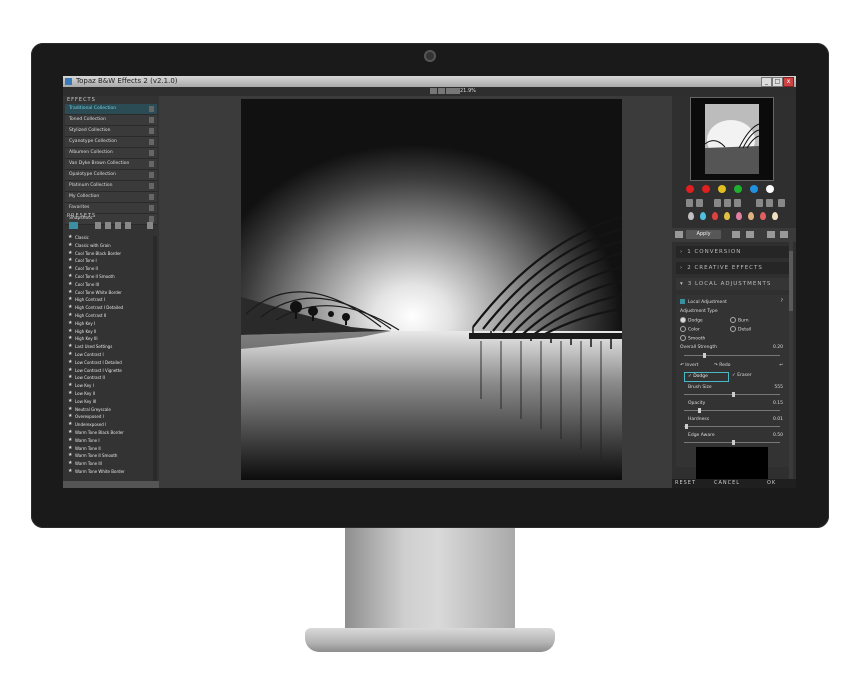 The width and height of the screenshot is (860, 698). I want to click on info-icon, so click(784, 234).